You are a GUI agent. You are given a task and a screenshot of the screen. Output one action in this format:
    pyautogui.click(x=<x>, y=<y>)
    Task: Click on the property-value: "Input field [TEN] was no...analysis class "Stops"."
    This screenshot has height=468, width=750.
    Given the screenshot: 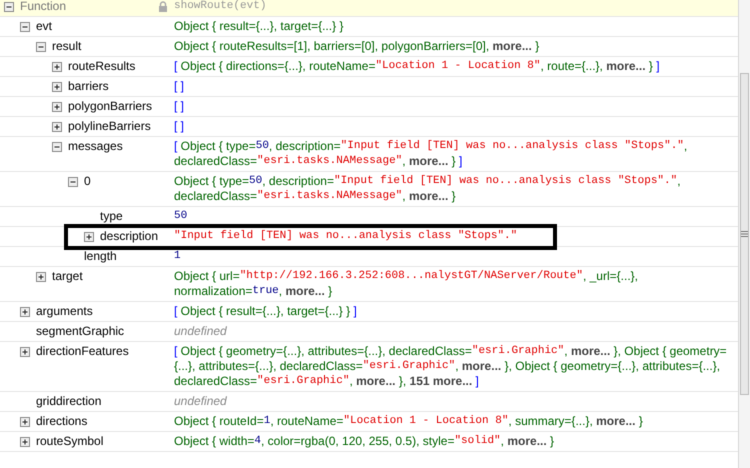 What is the action you would take?
    pyautogui.click(x=346, y=236)
    